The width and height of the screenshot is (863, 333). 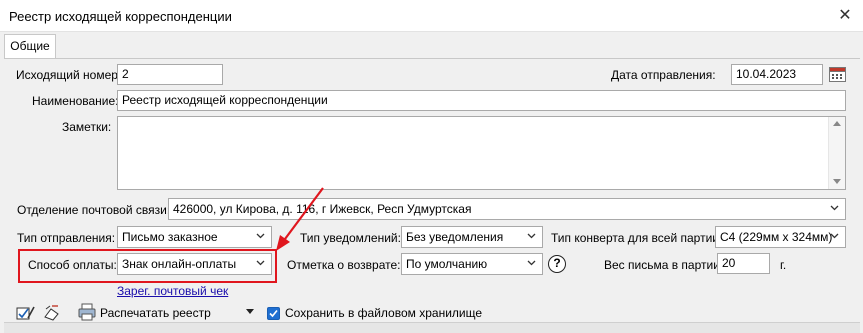 I want to click on scroll-down-icon, so click(x=837, y=181).